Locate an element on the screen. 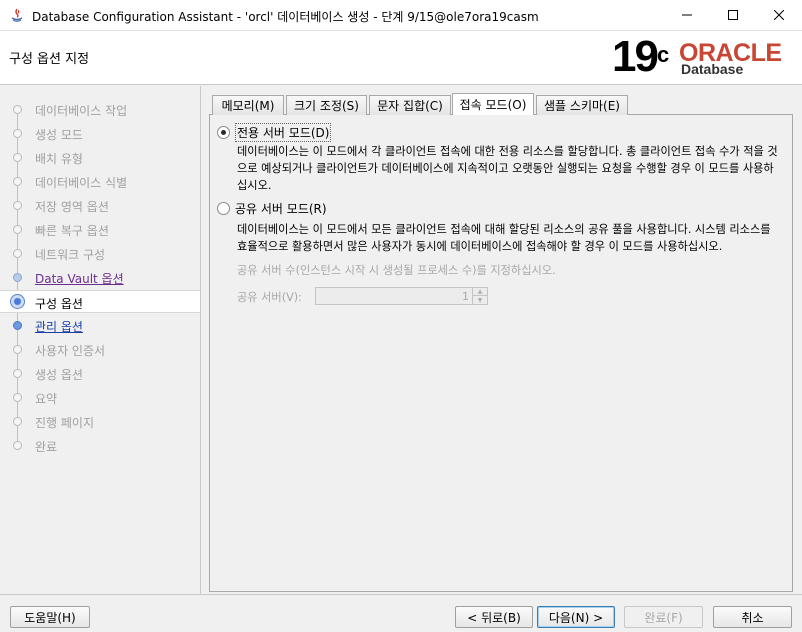 Image resolution: width=802 pixels, height=632 pixels. spinner-arrows: ▲ ▼ is located at coordinates (479, 296).